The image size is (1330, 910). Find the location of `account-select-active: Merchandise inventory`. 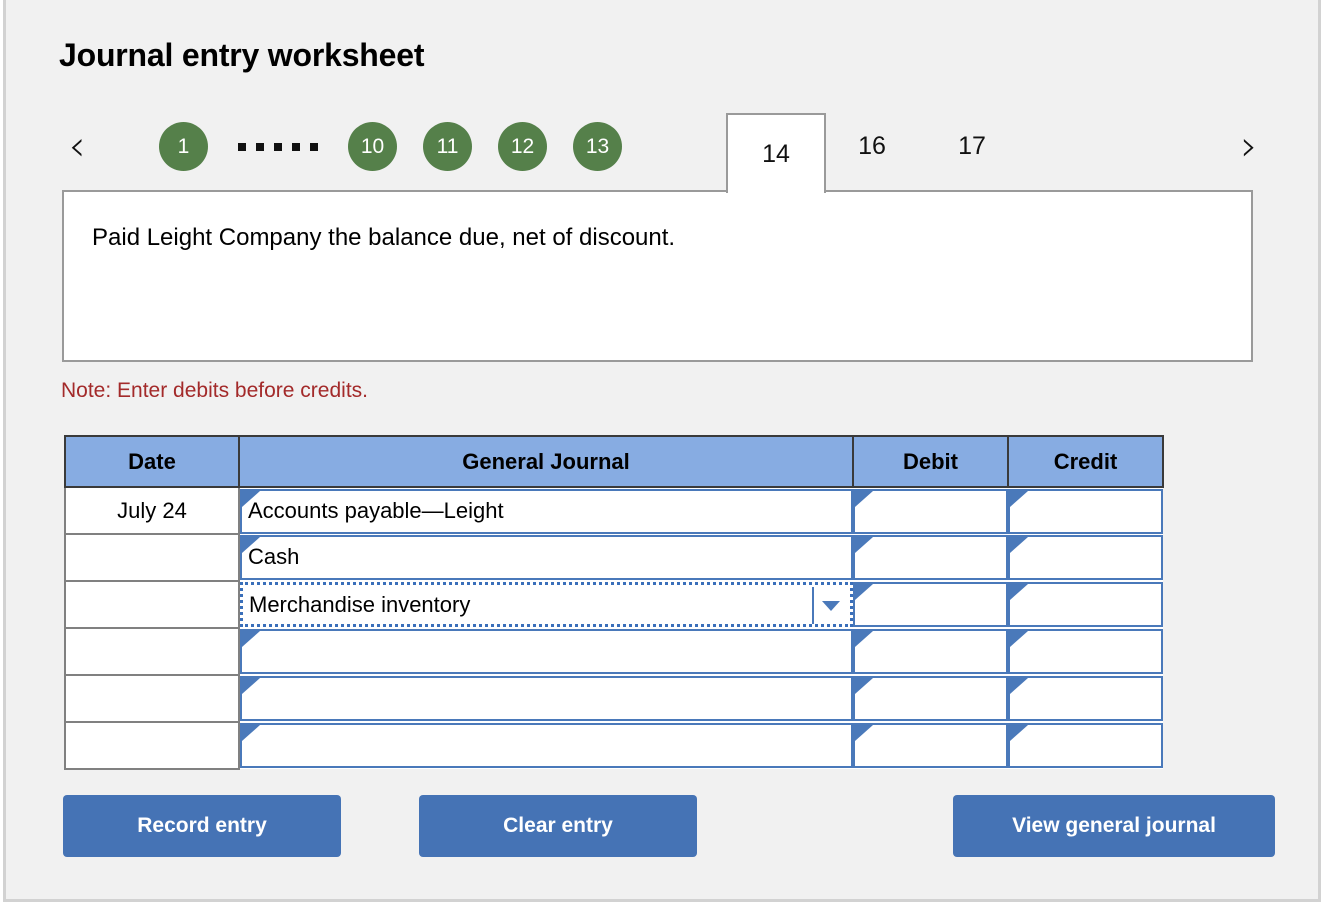

account-select-active: Merchandise inventory is located at coordinates (546, 604).